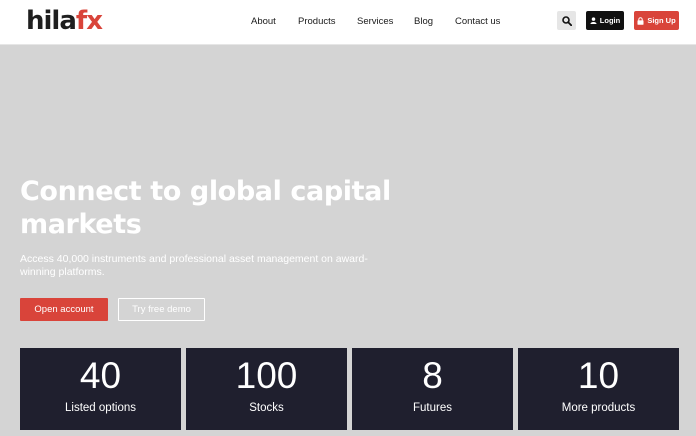 The width and height of the screenshot is (696, 436). What do you see at coordinates (593, 20) in the screenshot?
I see `user-icon` at bounding box center [593, 20].